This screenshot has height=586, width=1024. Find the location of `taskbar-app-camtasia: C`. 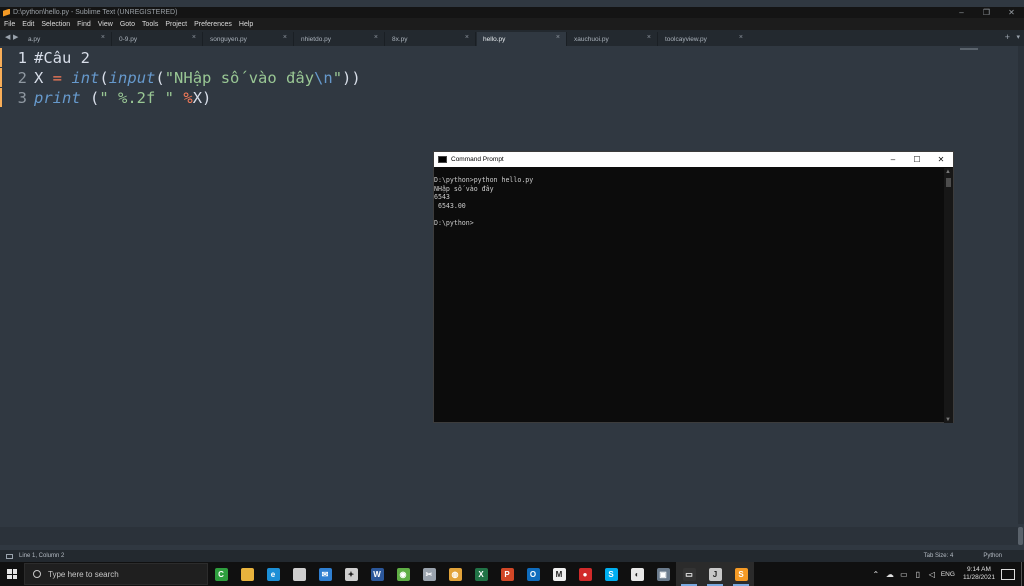

taskbar-app-camtasia: C is located at coordinates (221, 574).